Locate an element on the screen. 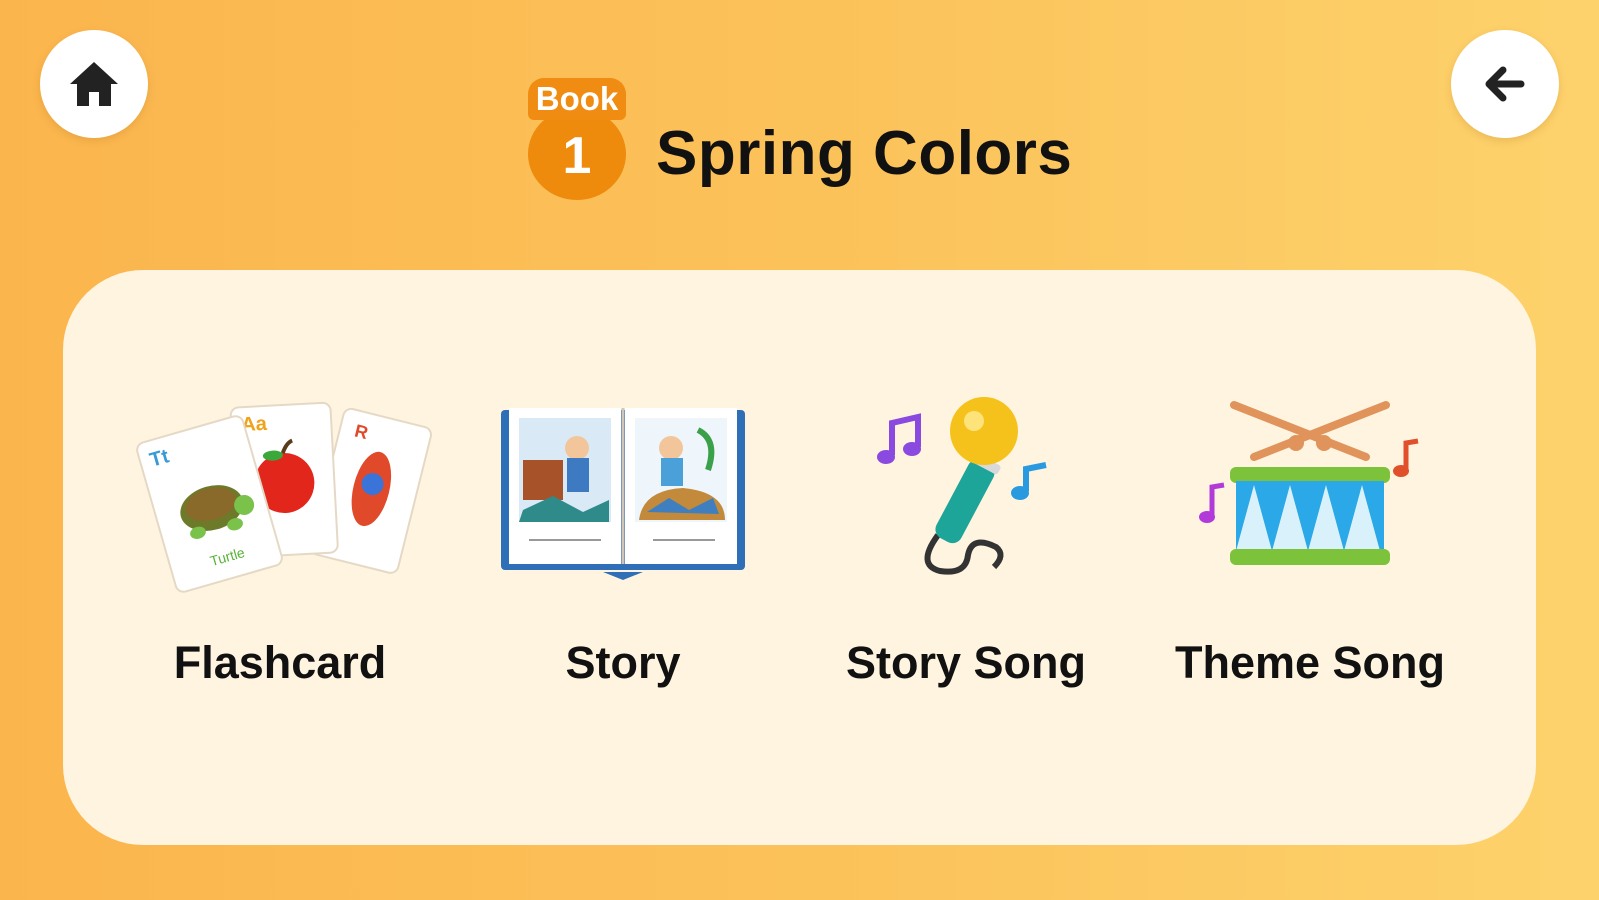 This screenshot has width=1599, height=900. flashcards-icon: R Aa Tt Turtle is located at coordinates (284, 497).